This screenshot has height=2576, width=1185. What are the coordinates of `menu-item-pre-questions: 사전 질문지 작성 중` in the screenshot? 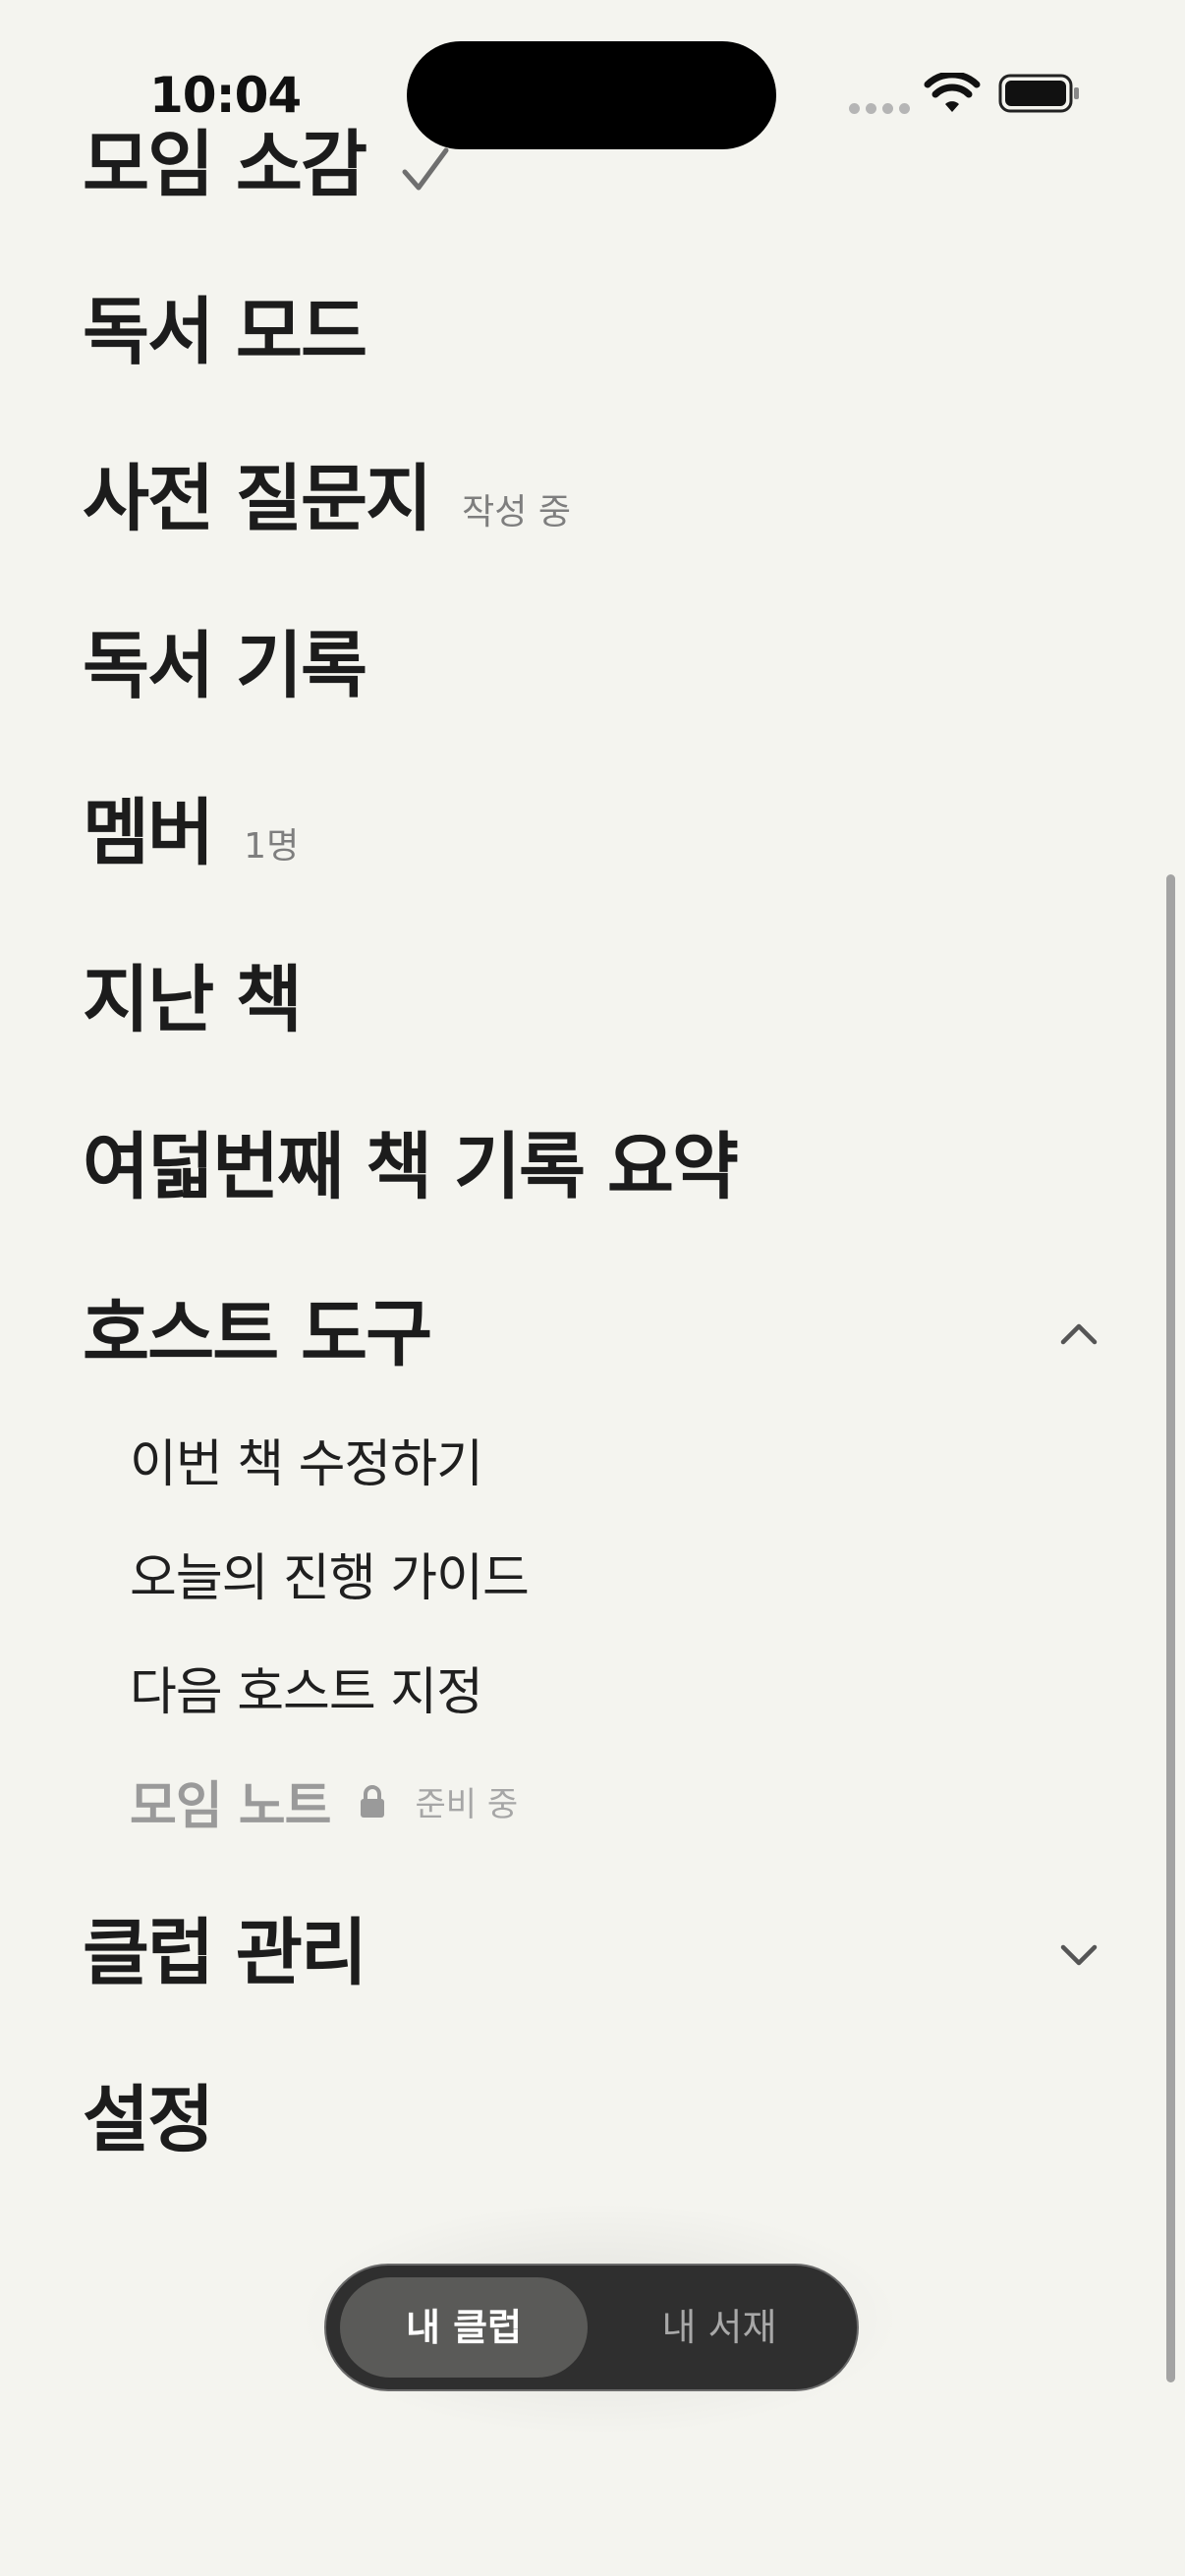 It's located at (327, 492).